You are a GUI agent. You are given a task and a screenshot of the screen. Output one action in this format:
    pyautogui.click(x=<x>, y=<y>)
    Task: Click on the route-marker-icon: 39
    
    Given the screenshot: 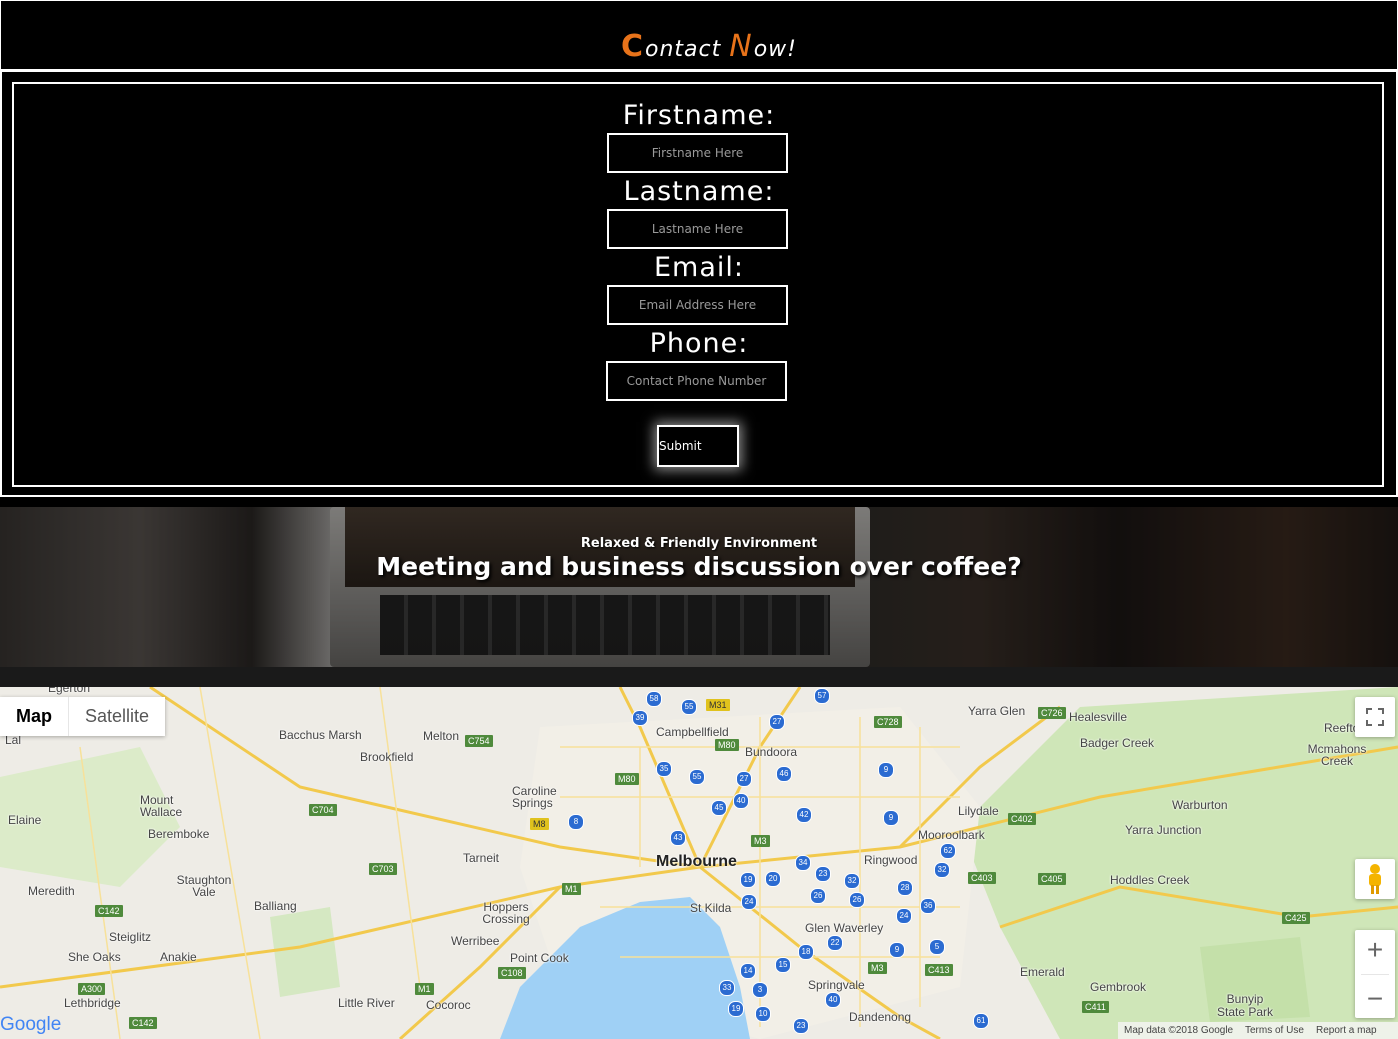 What is the action you would take?
    pyautogui.click(x=640, y=718)
    